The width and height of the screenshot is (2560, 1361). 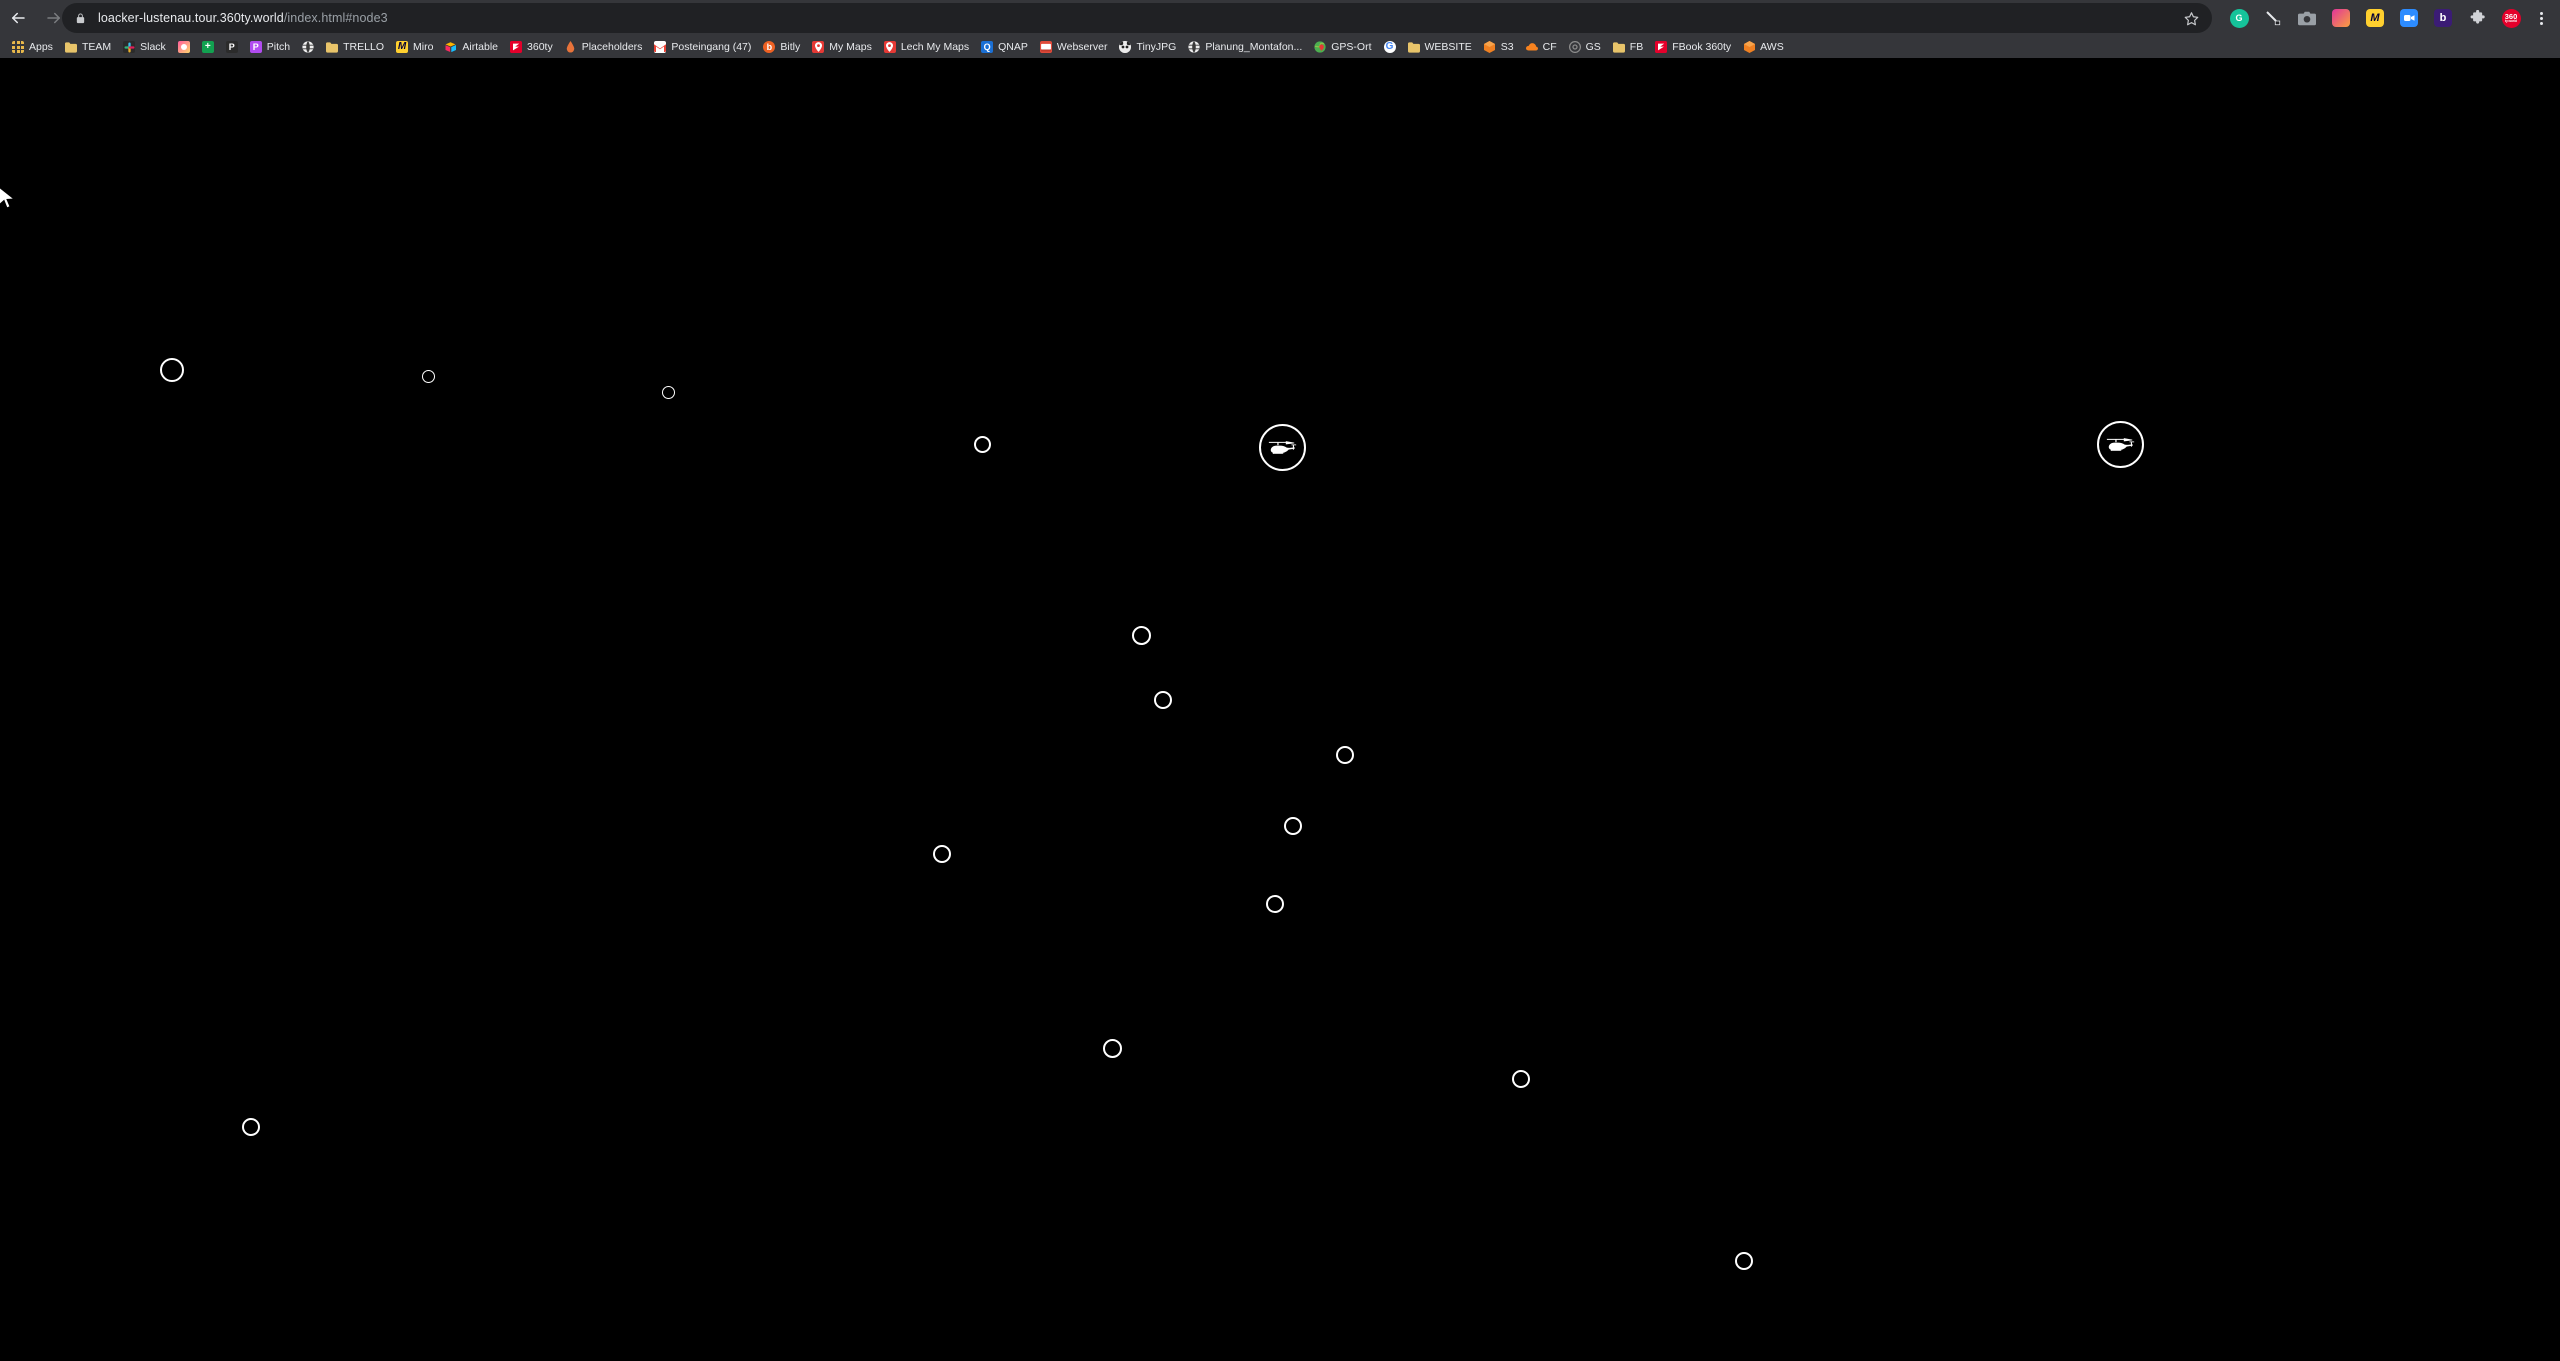 I want to click on url-path: /index.html#node3, so click(x=335, y=18).